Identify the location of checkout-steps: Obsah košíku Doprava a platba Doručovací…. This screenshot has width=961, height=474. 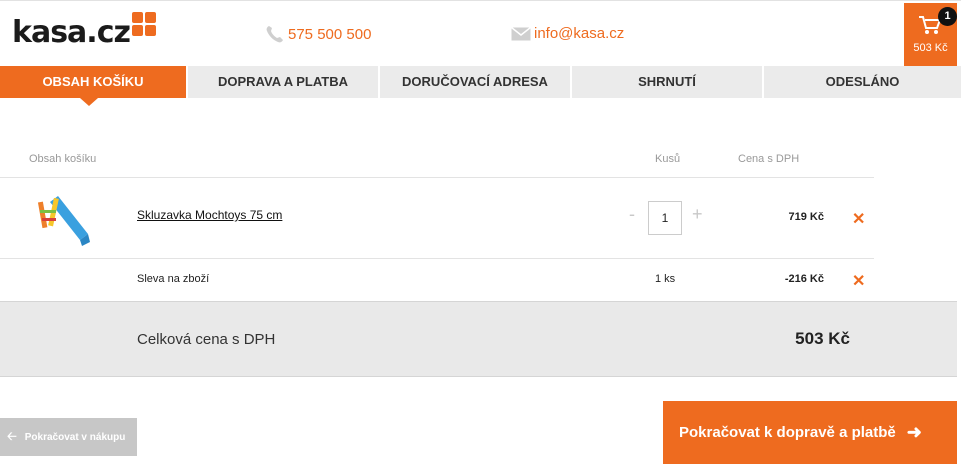
(480, 86).